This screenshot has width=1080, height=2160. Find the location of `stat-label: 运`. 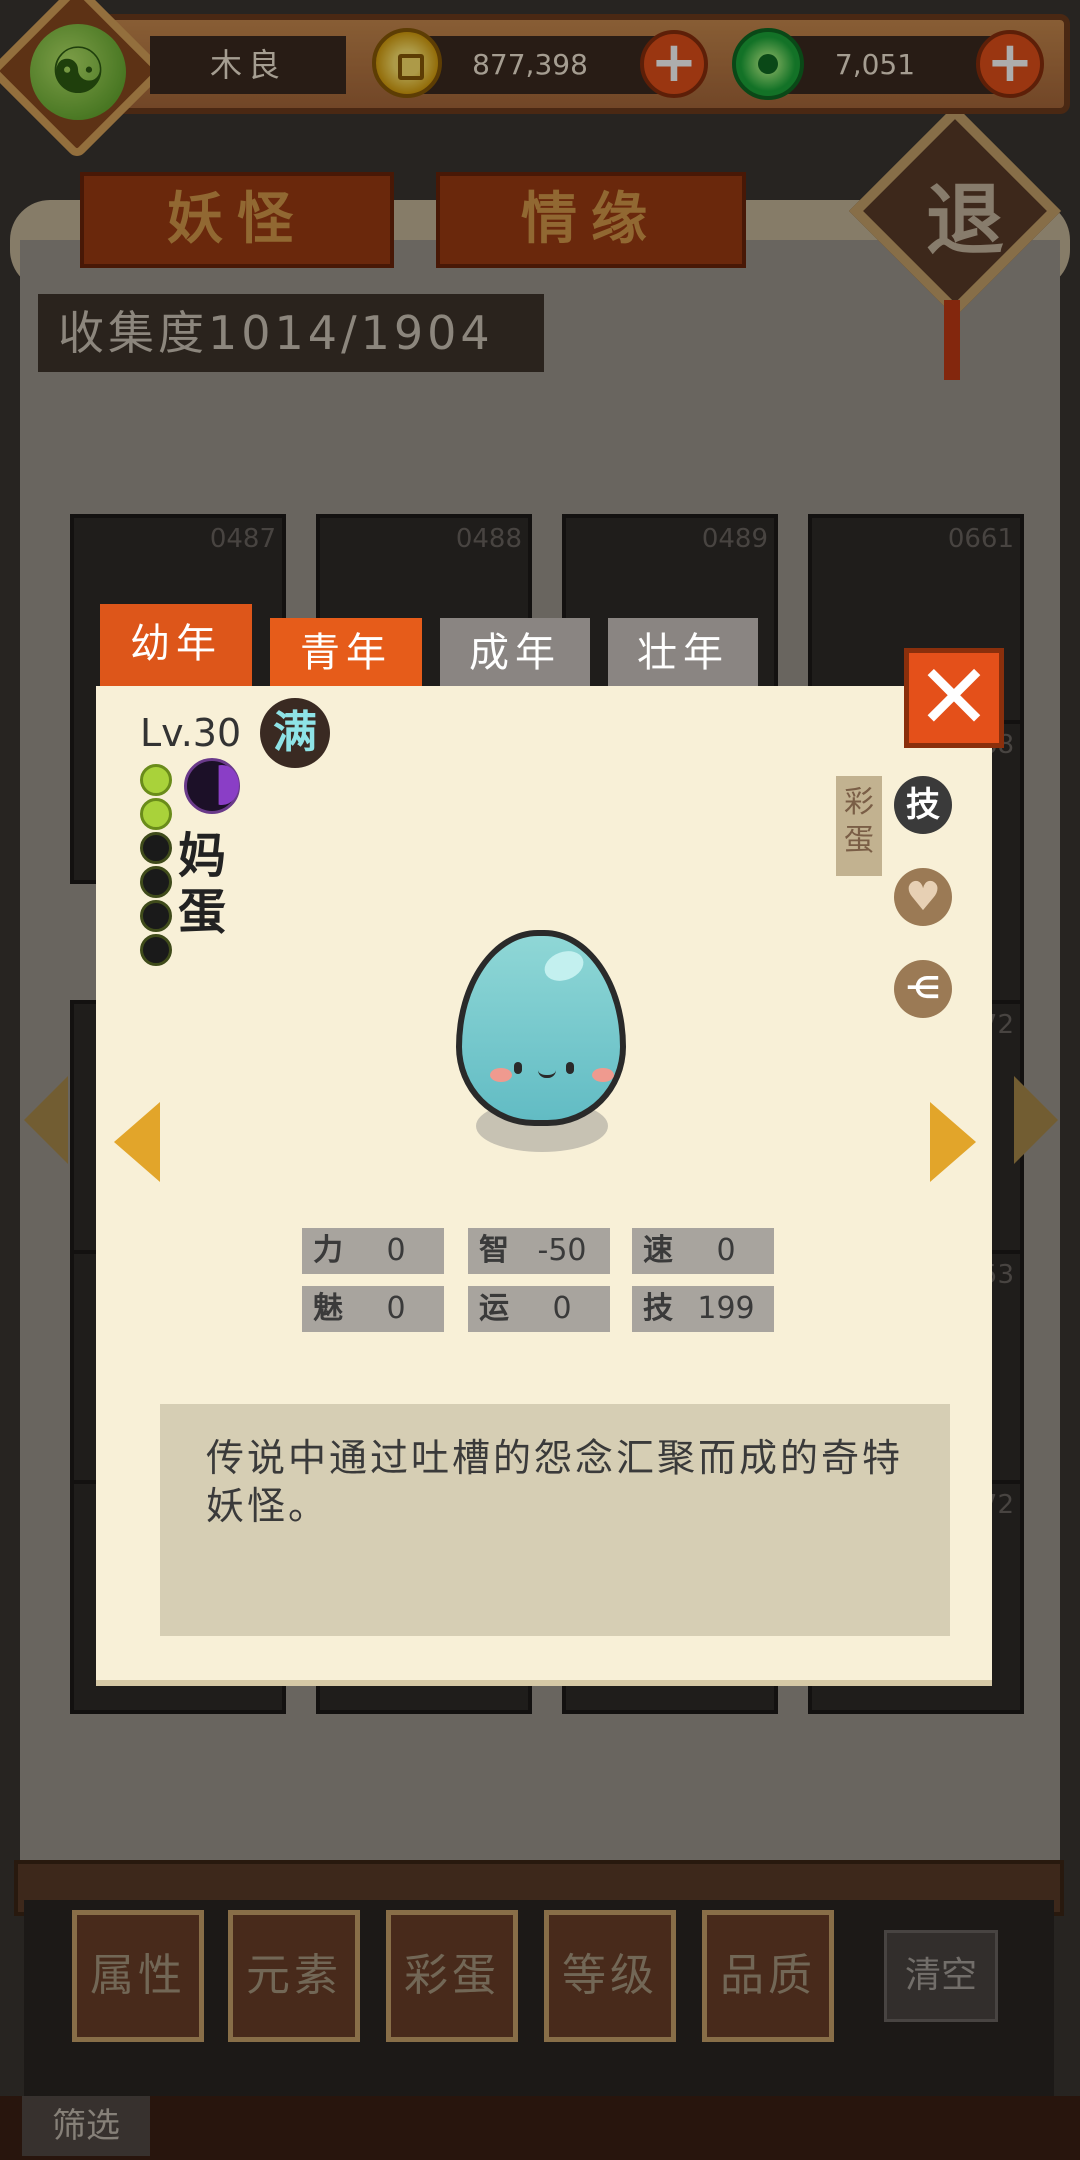

stat-label: 运 is located at coordinates (494, 1308).